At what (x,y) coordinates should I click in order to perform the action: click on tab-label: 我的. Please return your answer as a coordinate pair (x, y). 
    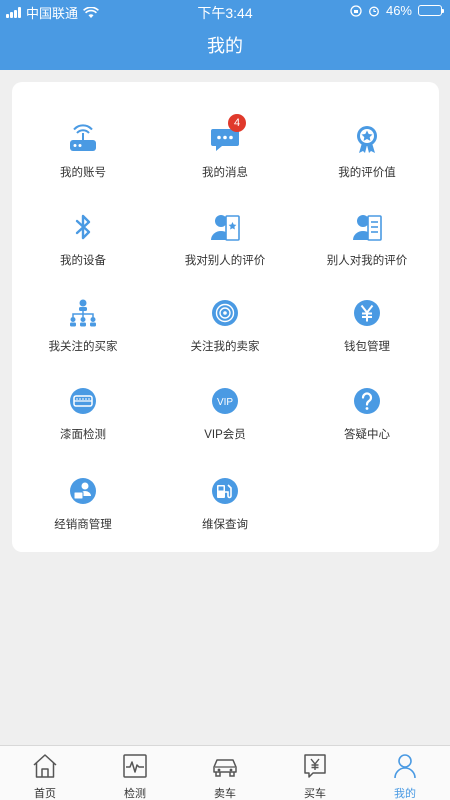
    Looking at the image, I should click on (405, 794).